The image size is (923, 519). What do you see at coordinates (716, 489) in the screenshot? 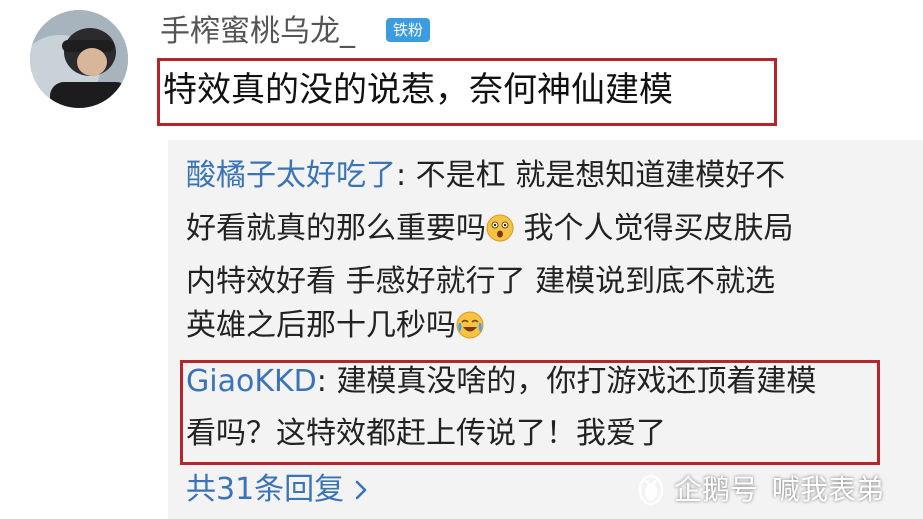
I see `watermark-brand: 企鹅号` at bounding box center [716, 489].